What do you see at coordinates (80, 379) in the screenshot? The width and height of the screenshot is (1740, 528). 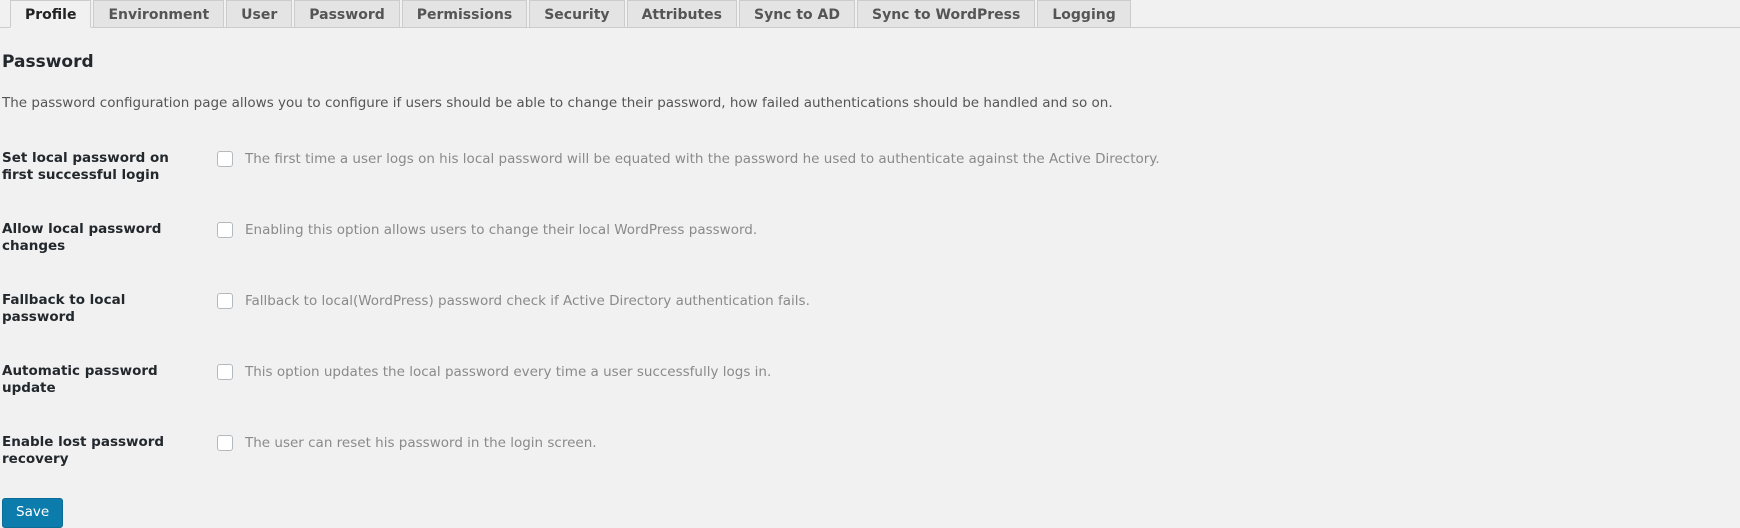 I see `setting-label: Automatic password update` at bounding box center [80, 379].